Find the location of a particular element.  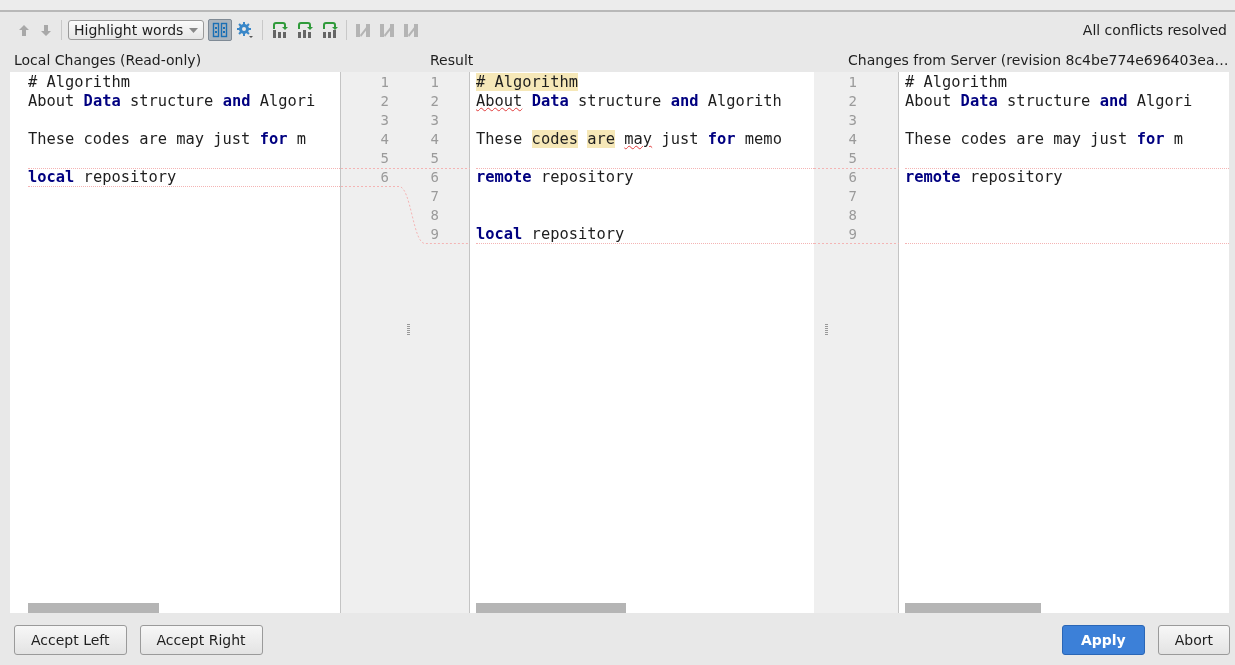

apply-button: Apply is located at coordinates (1103, 639).